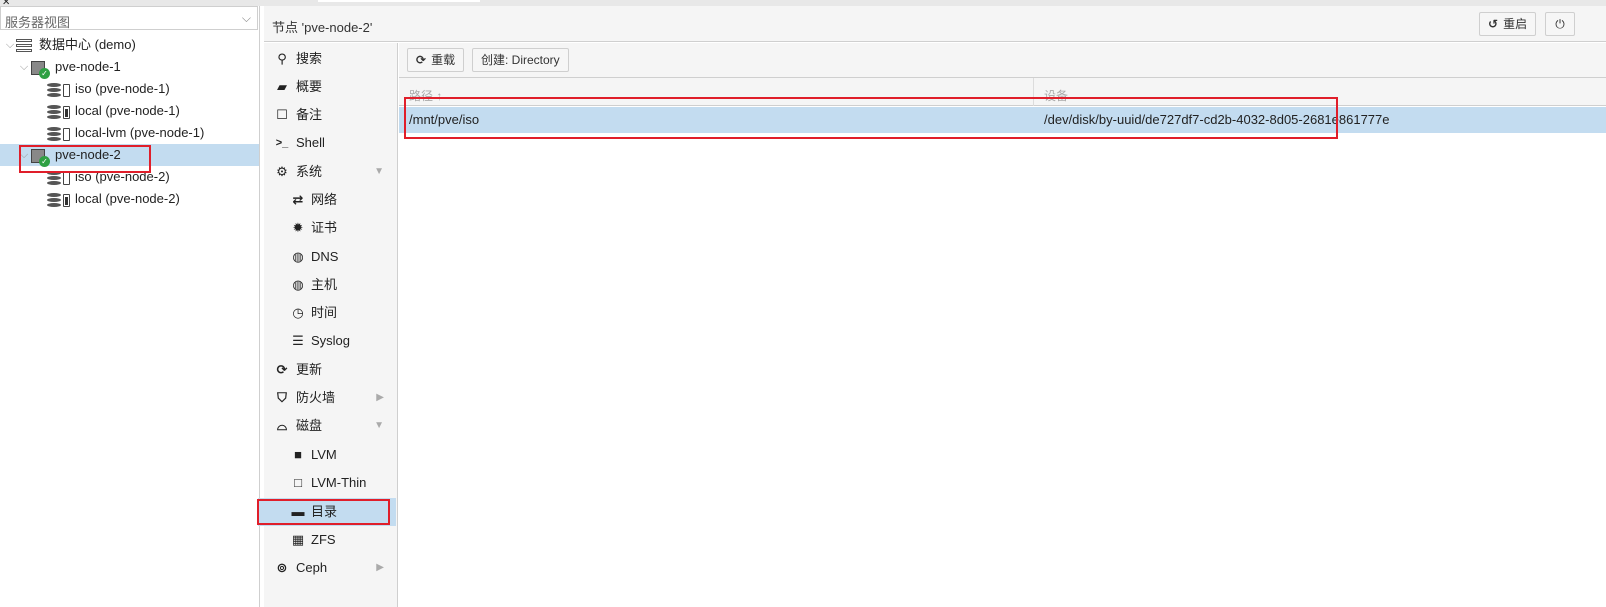 Image resolution: width=1606 pixels, height=607 pixels. I want to click on tree-item-label: local-lvm (pve-node-1), so click(140, 132).